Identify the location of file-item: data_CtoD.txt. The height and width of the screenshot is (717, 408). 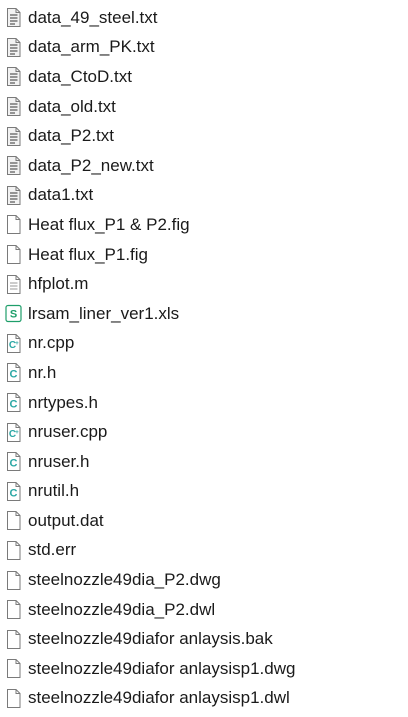
(204, 77).